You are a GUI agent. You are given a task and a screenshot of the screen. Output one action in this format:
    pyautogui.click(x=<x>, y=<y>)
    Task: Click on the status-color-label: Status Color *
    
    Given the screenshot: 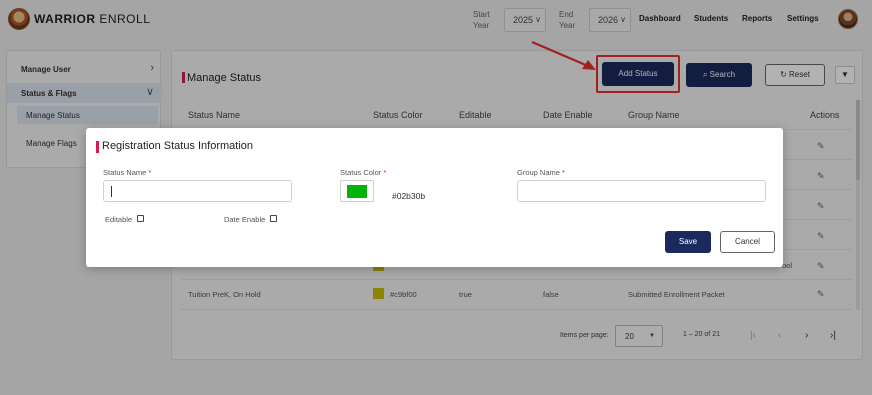 What is the action you would take?
    pyautogui.click(x=363, y=172)
    